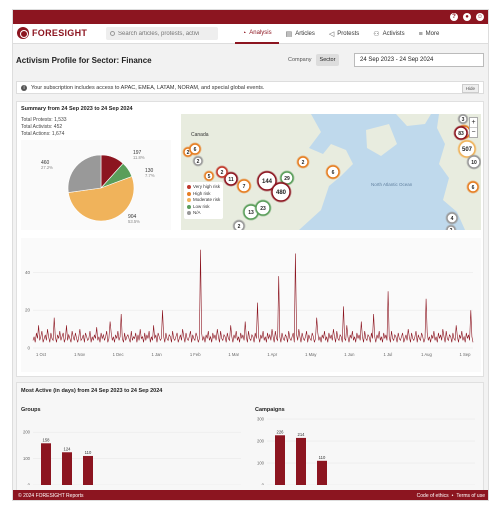  I want to click on zoom-out-button: −, so click(473, 132).